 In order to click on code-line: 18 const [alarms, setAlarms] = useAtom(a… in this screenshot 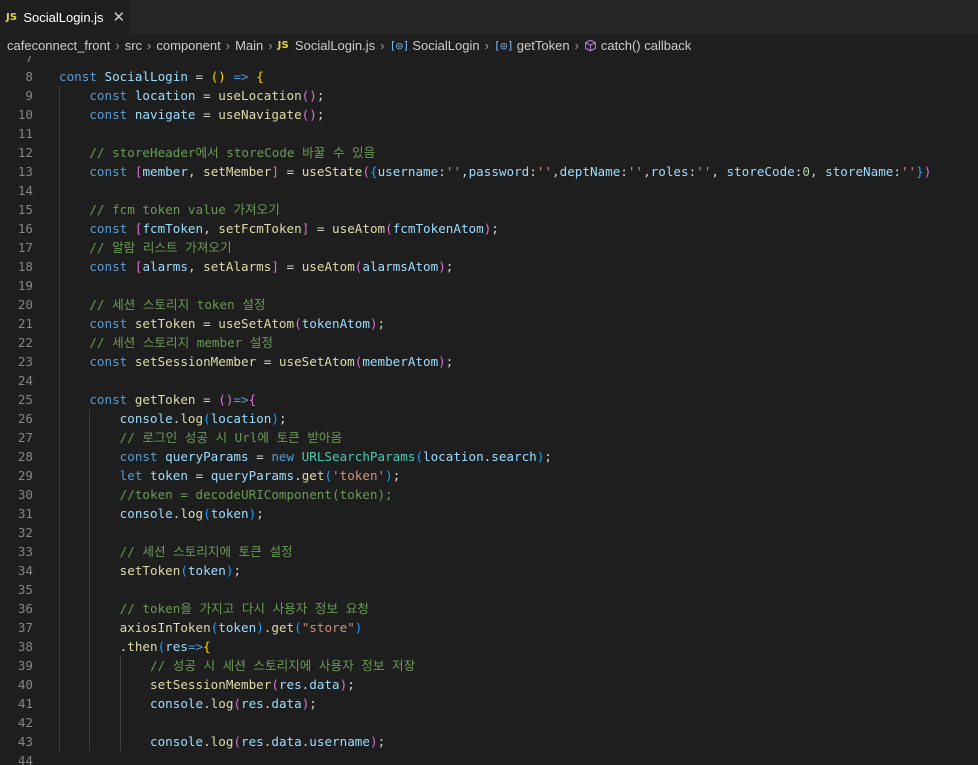, I will do `click(489, 266)`.